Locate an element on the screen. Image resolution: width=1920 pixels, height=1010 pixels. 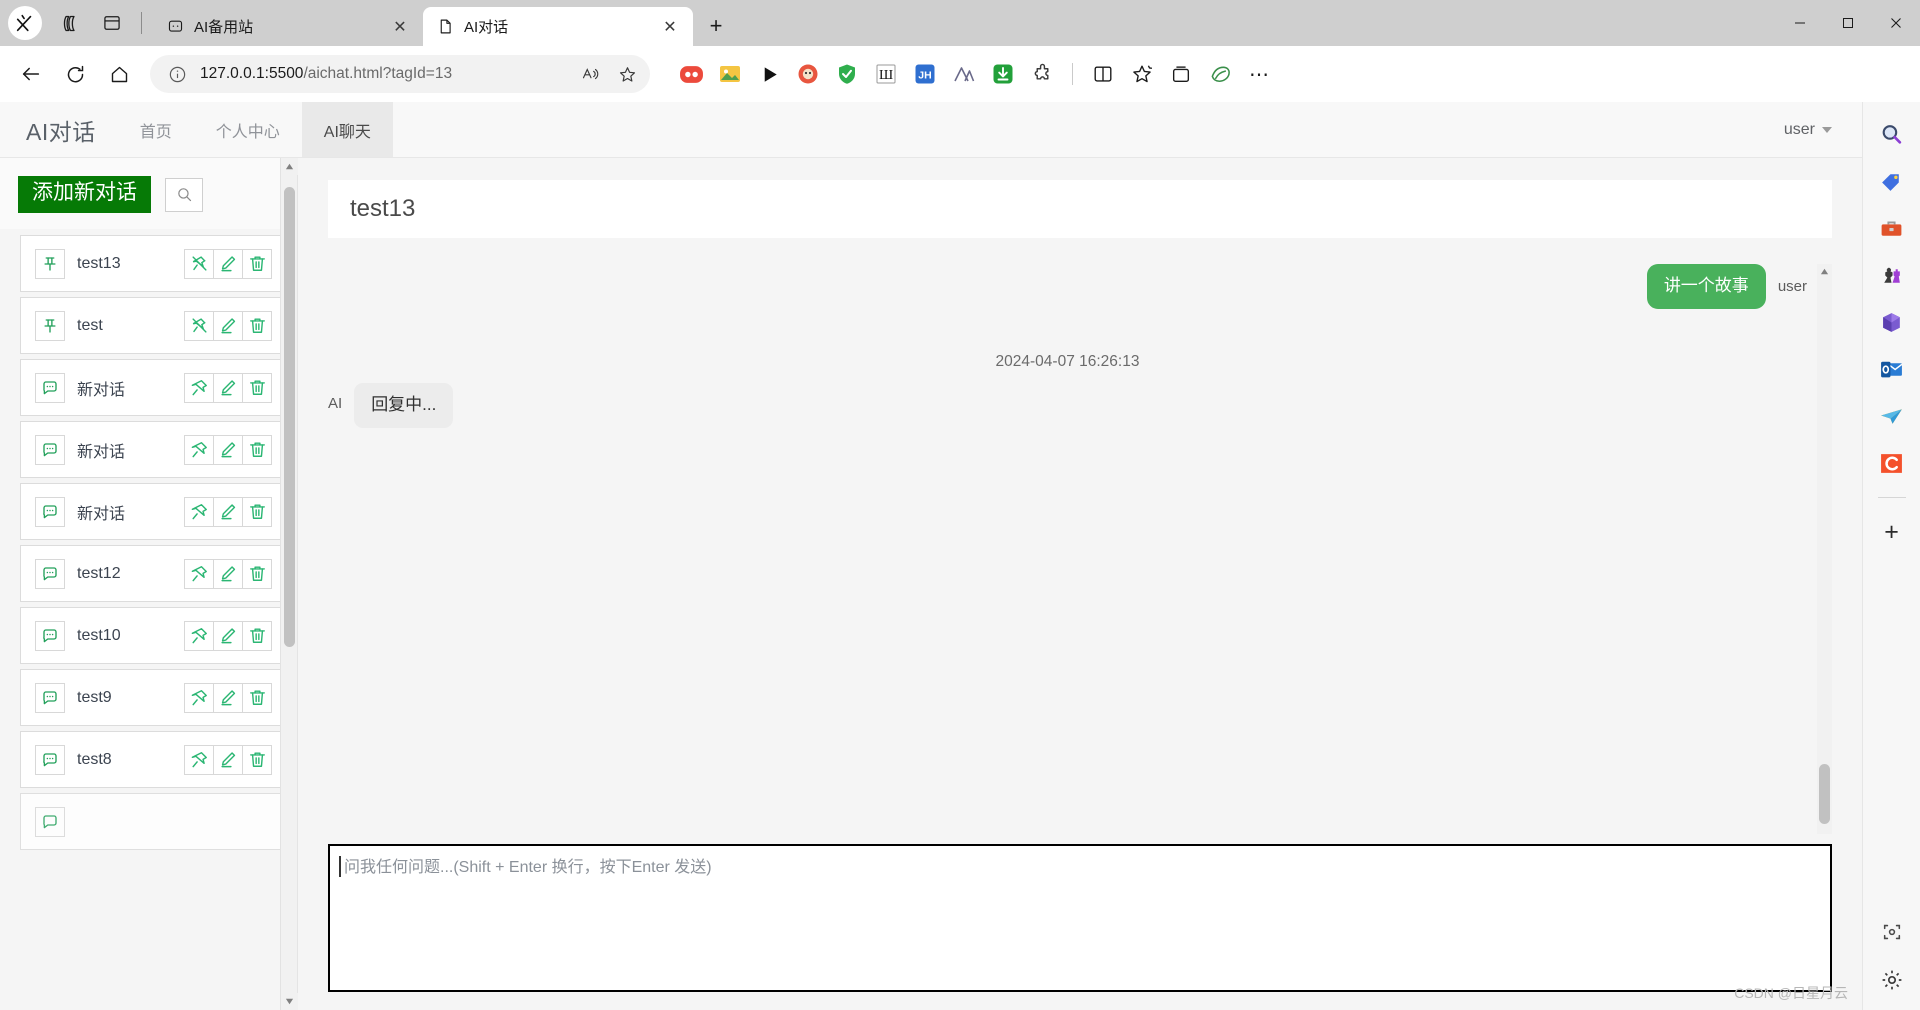
chat-scroll-up-arrow-icon is located at coordinates (1824, 271).